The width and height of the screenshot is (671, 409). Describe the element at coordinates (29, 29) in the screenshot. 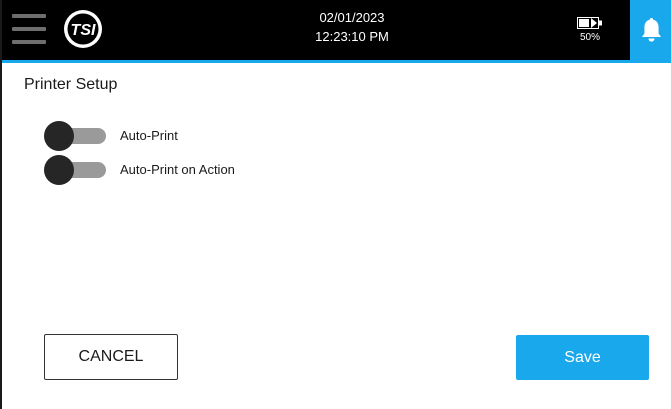

I see `hamburger-menu-icon` at that location.